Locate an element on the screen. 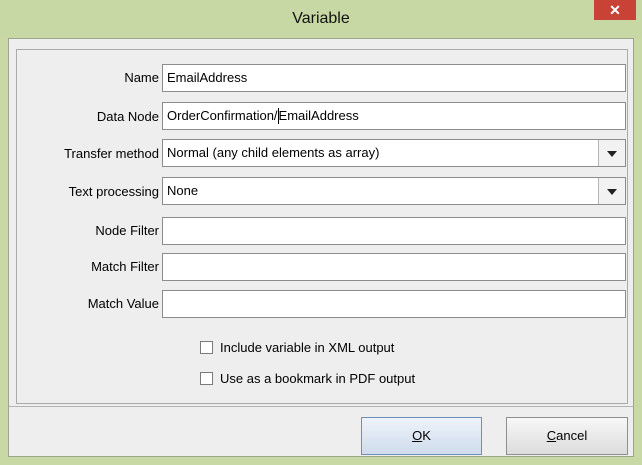  data-node-value-end: EmailAddress is located at coordinates (318, 115).